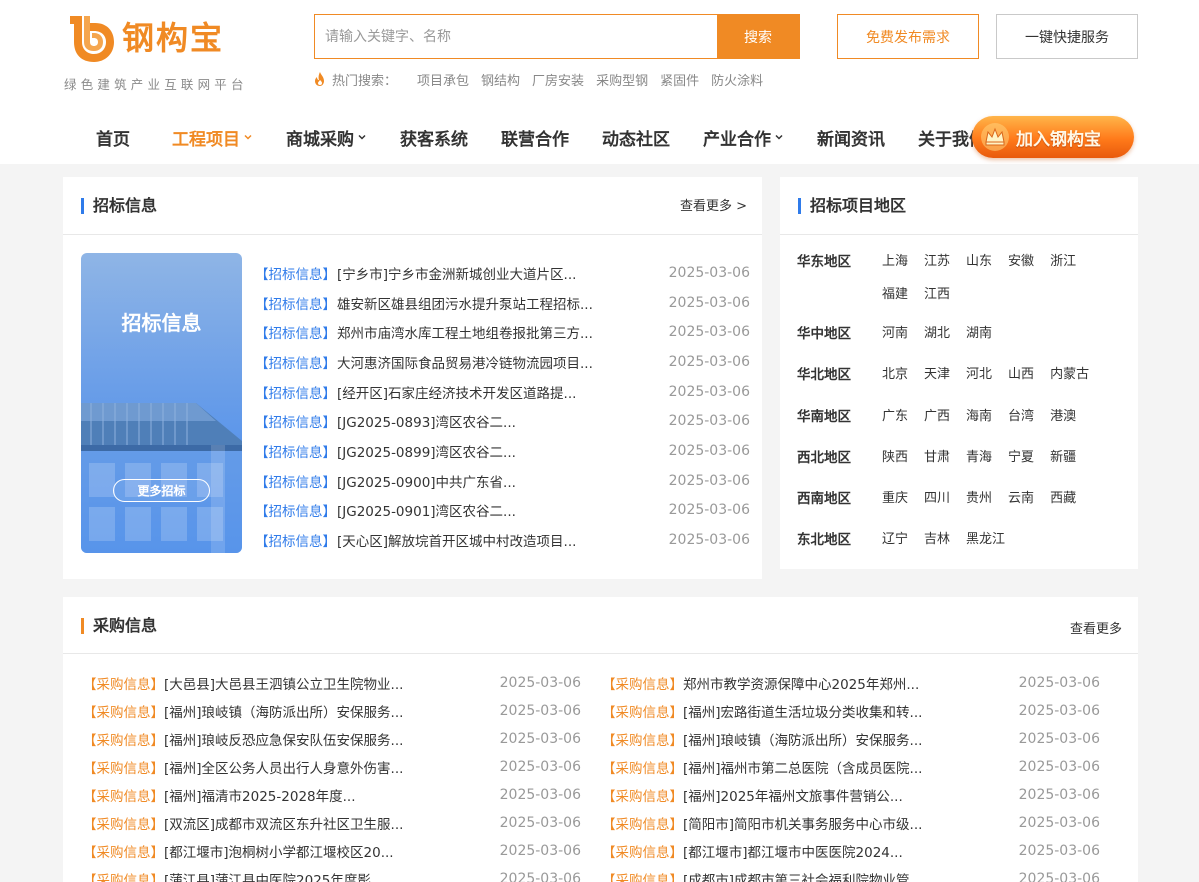 This screenshot has height=882, width=1199. I want to click on city-link: 内蒙古, so click(1069, 375).